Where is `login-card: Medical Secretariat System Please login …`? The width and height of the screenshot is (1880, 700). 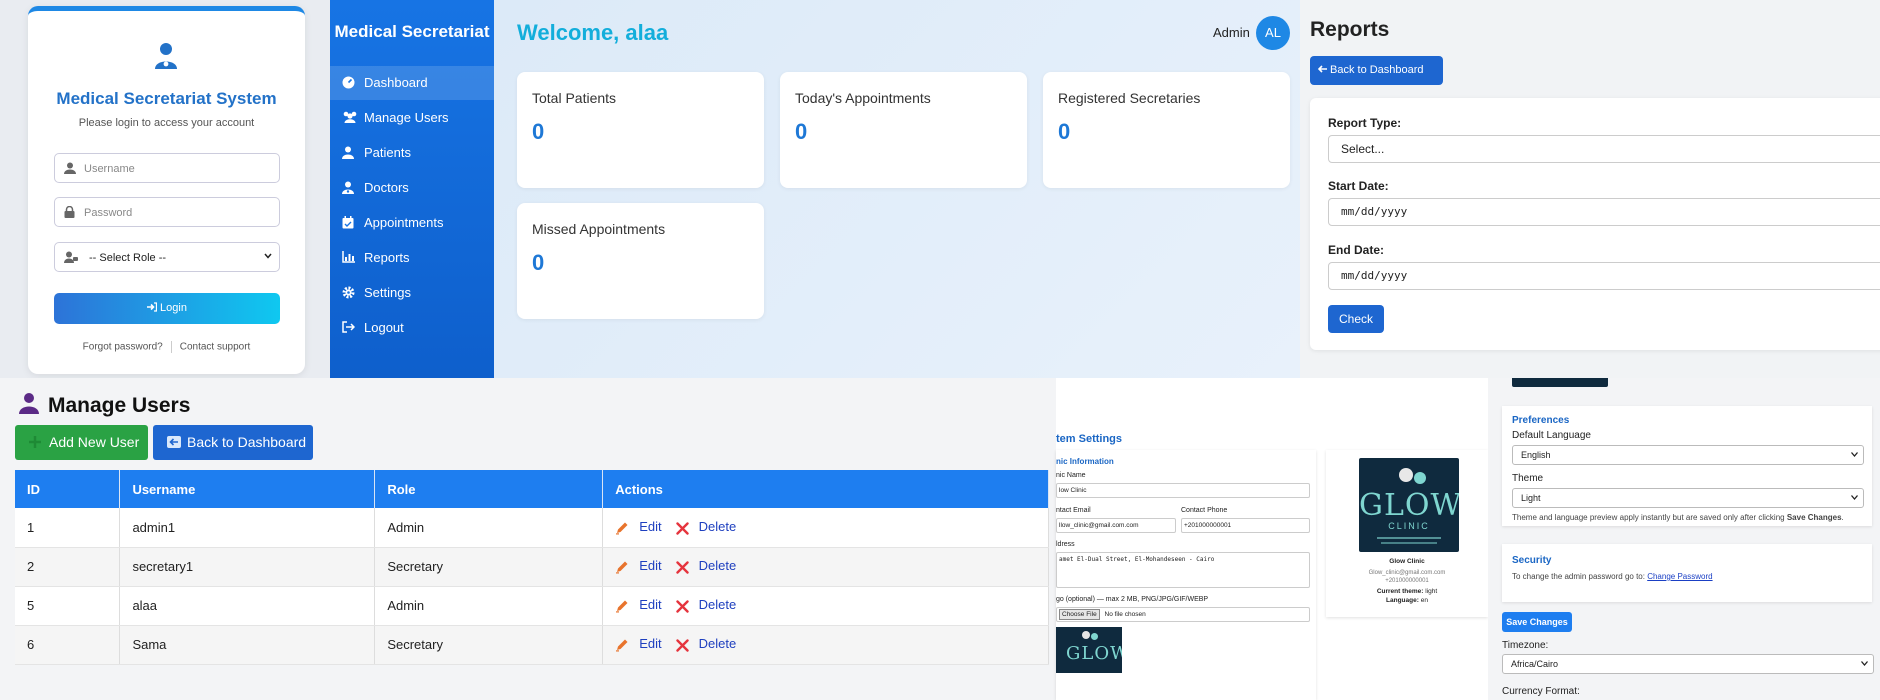
login-card: Medical Secretariat System Please login … is located at coordinates (166, 190).